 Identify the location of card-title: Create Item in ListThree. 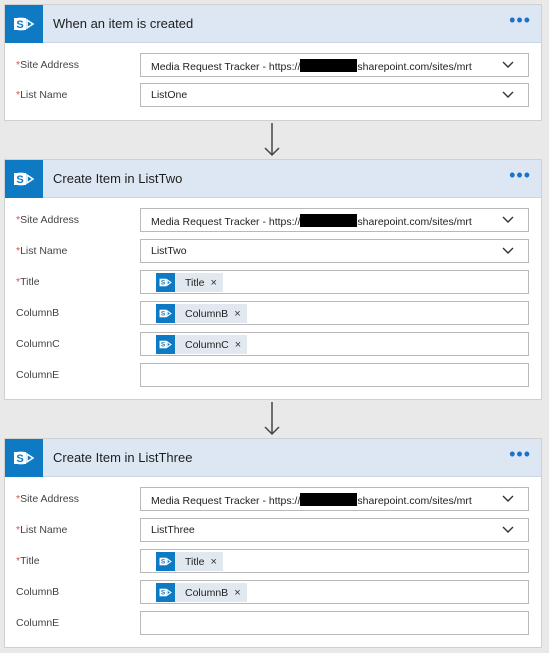
(123, 457).